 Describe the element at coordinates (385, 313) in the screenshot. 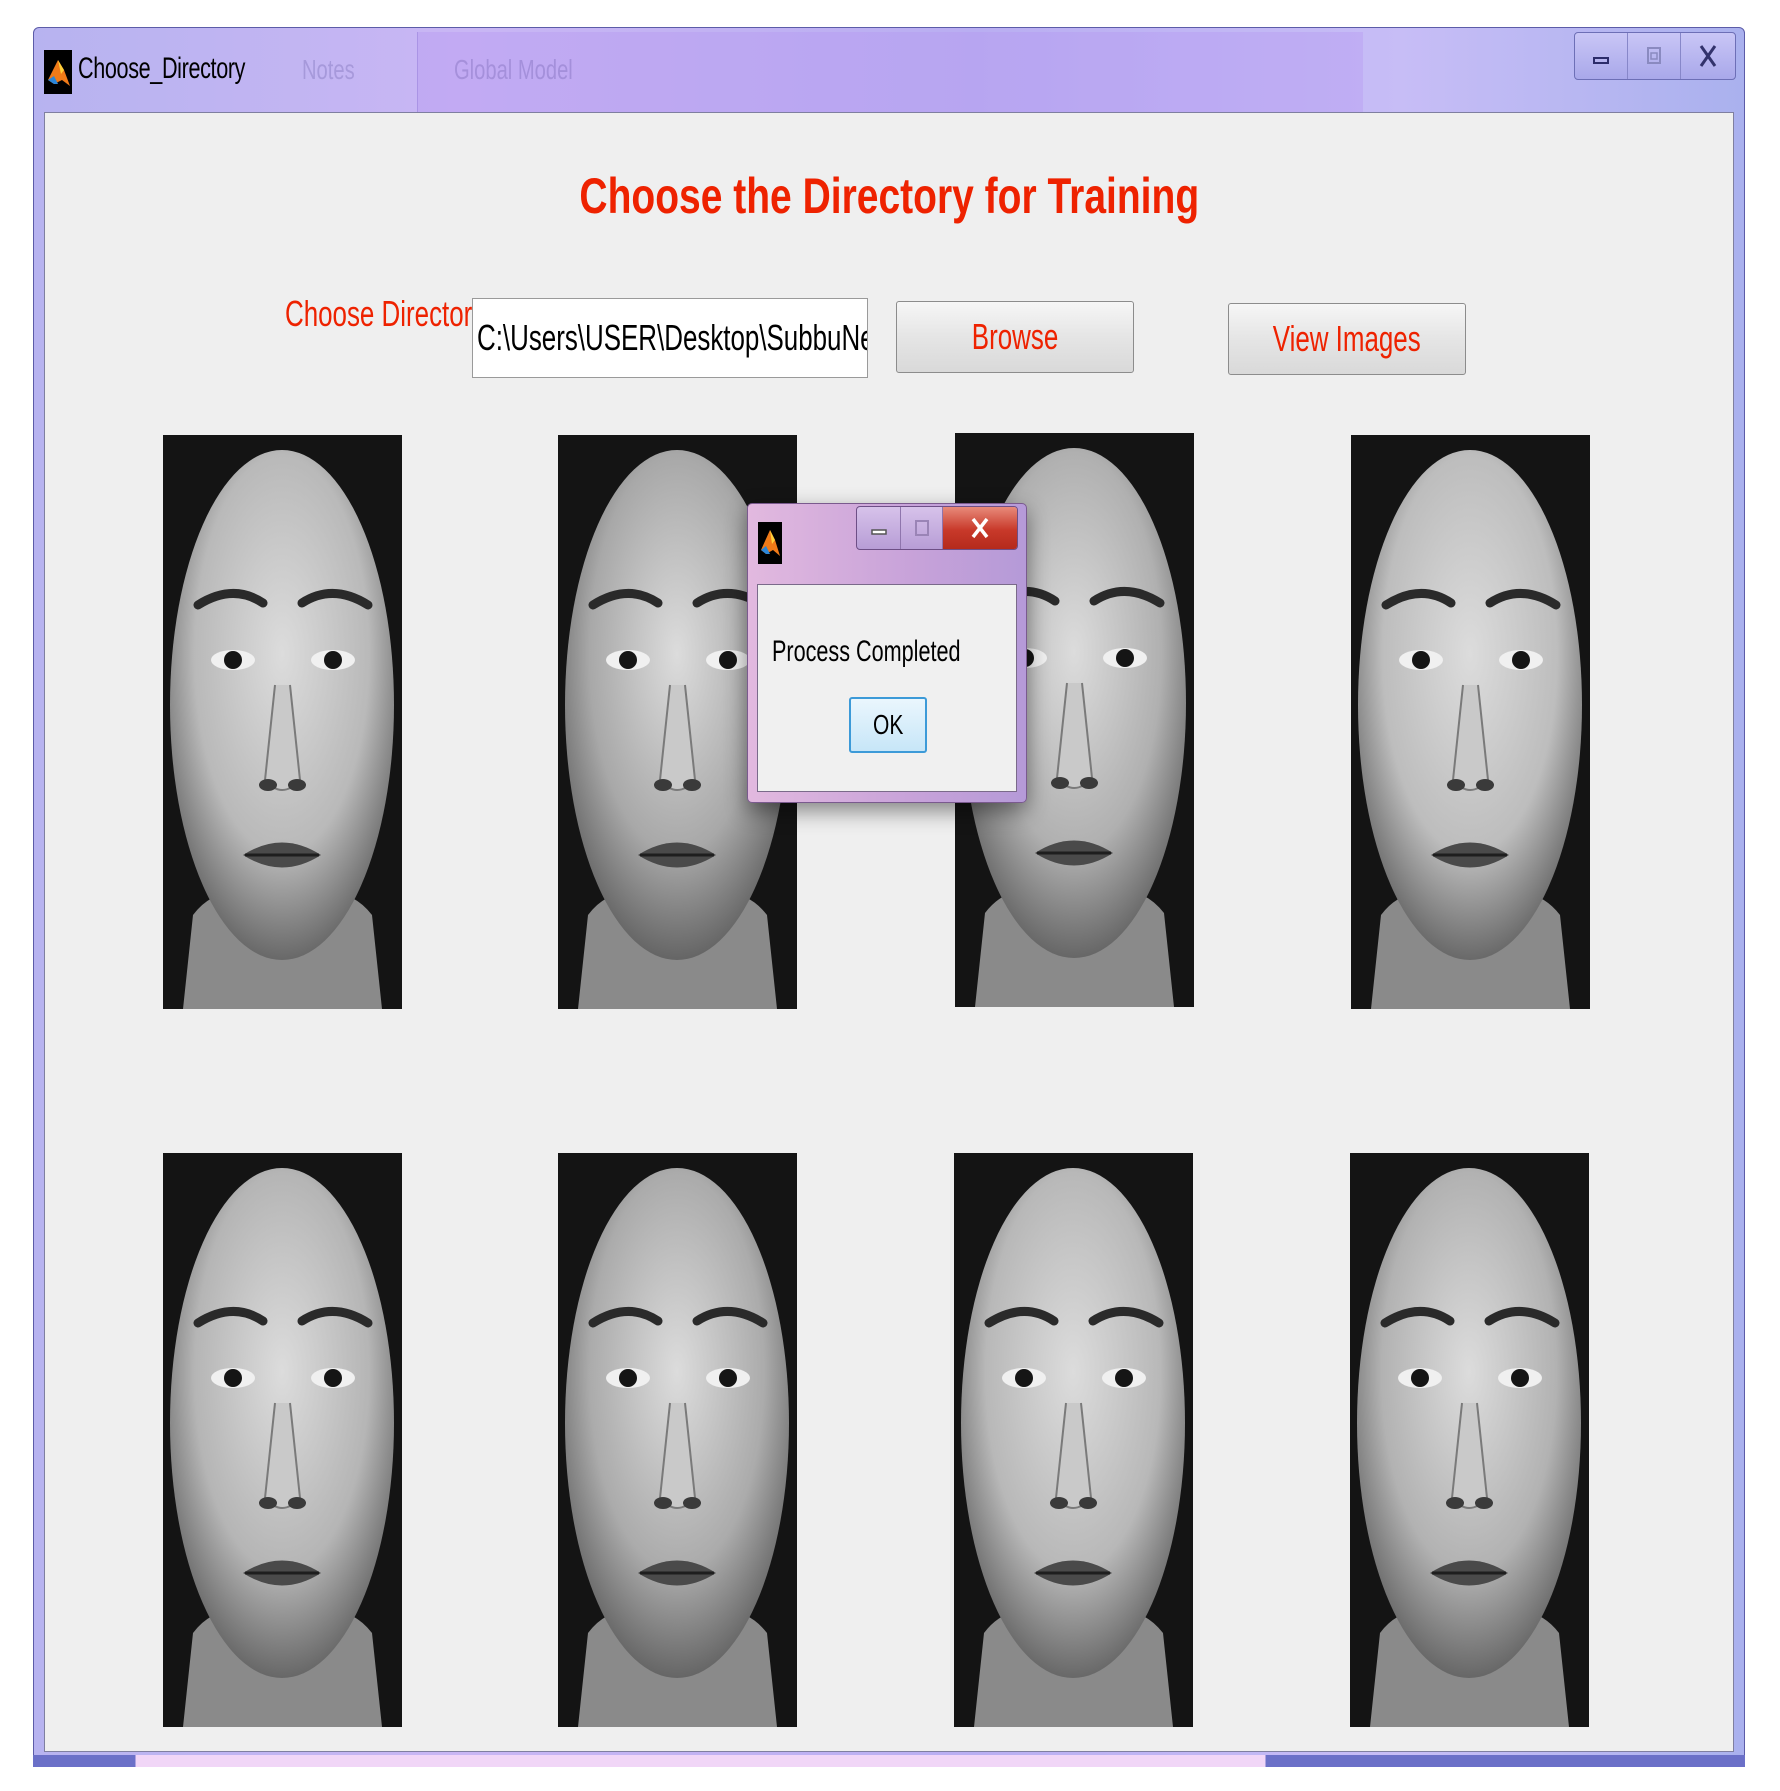

I see `directory-label: Choose Directory` at that location.